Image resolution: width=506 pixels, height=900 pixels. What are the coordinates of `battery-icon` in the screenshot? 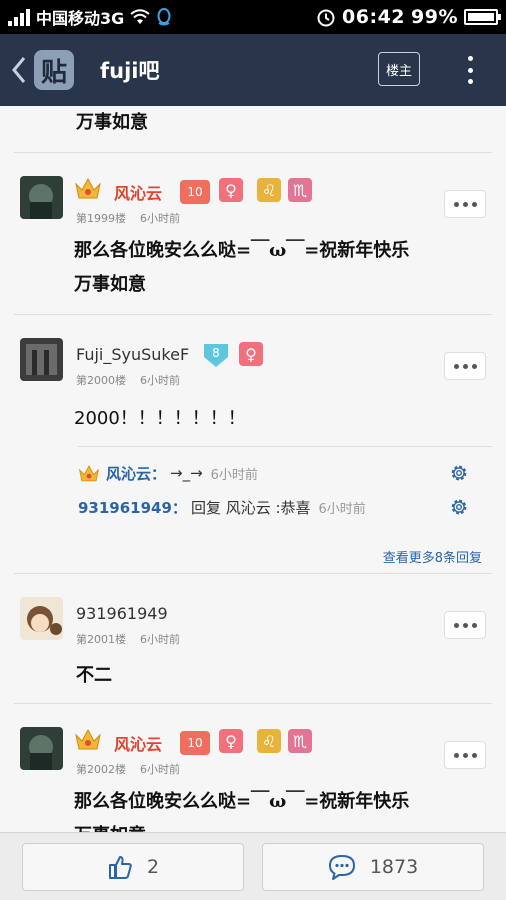 It's located at (482, 17).